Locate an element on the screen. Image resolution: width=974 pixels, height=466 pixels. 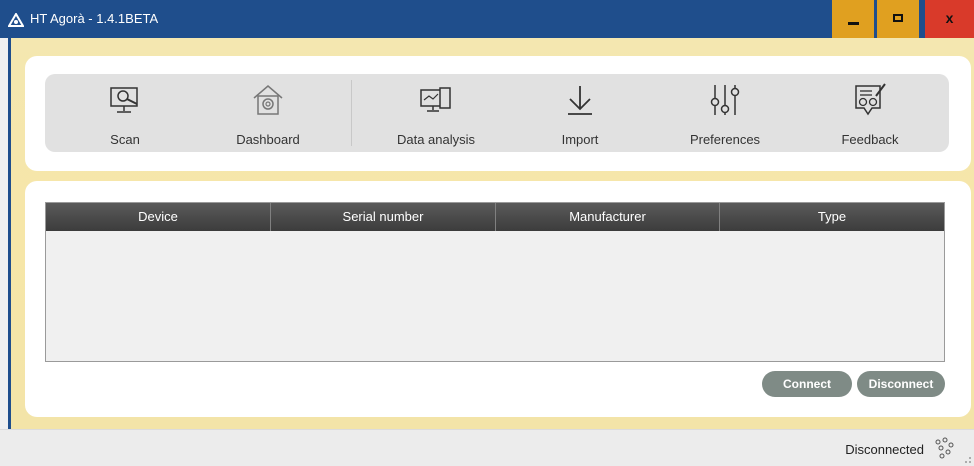
table-header: Device Serial number Manufacturer Type is located at coordinates (495, 217).